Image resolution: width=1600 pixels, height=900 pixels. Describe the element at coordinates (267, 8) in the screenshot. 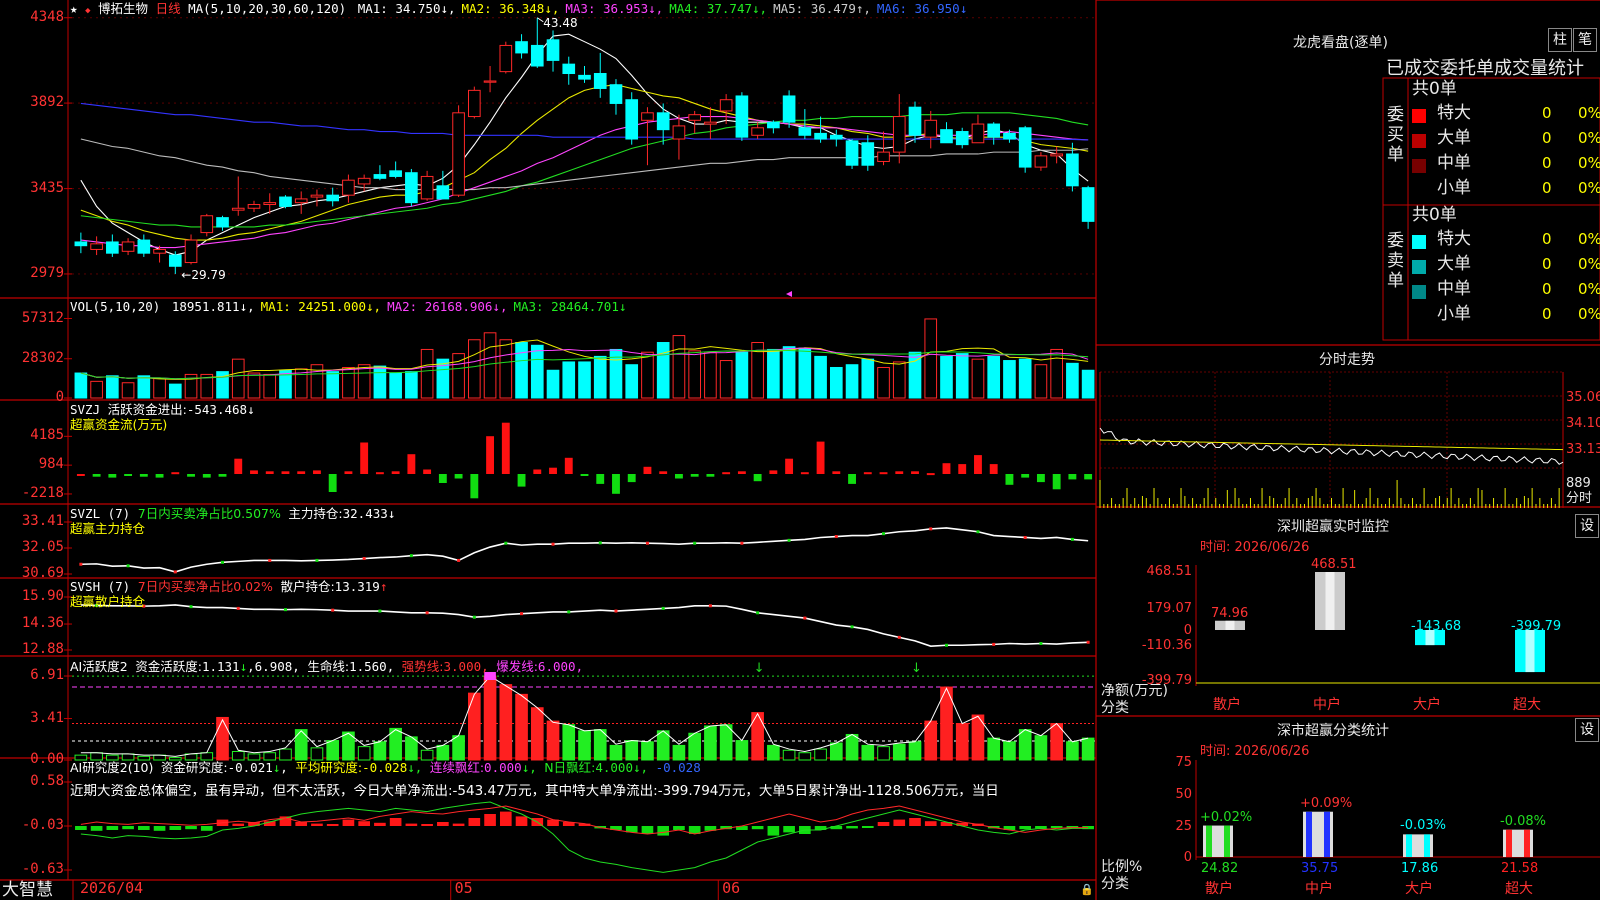

I see `ma-header: MA(5,10,20,30,60,120)` at that location.